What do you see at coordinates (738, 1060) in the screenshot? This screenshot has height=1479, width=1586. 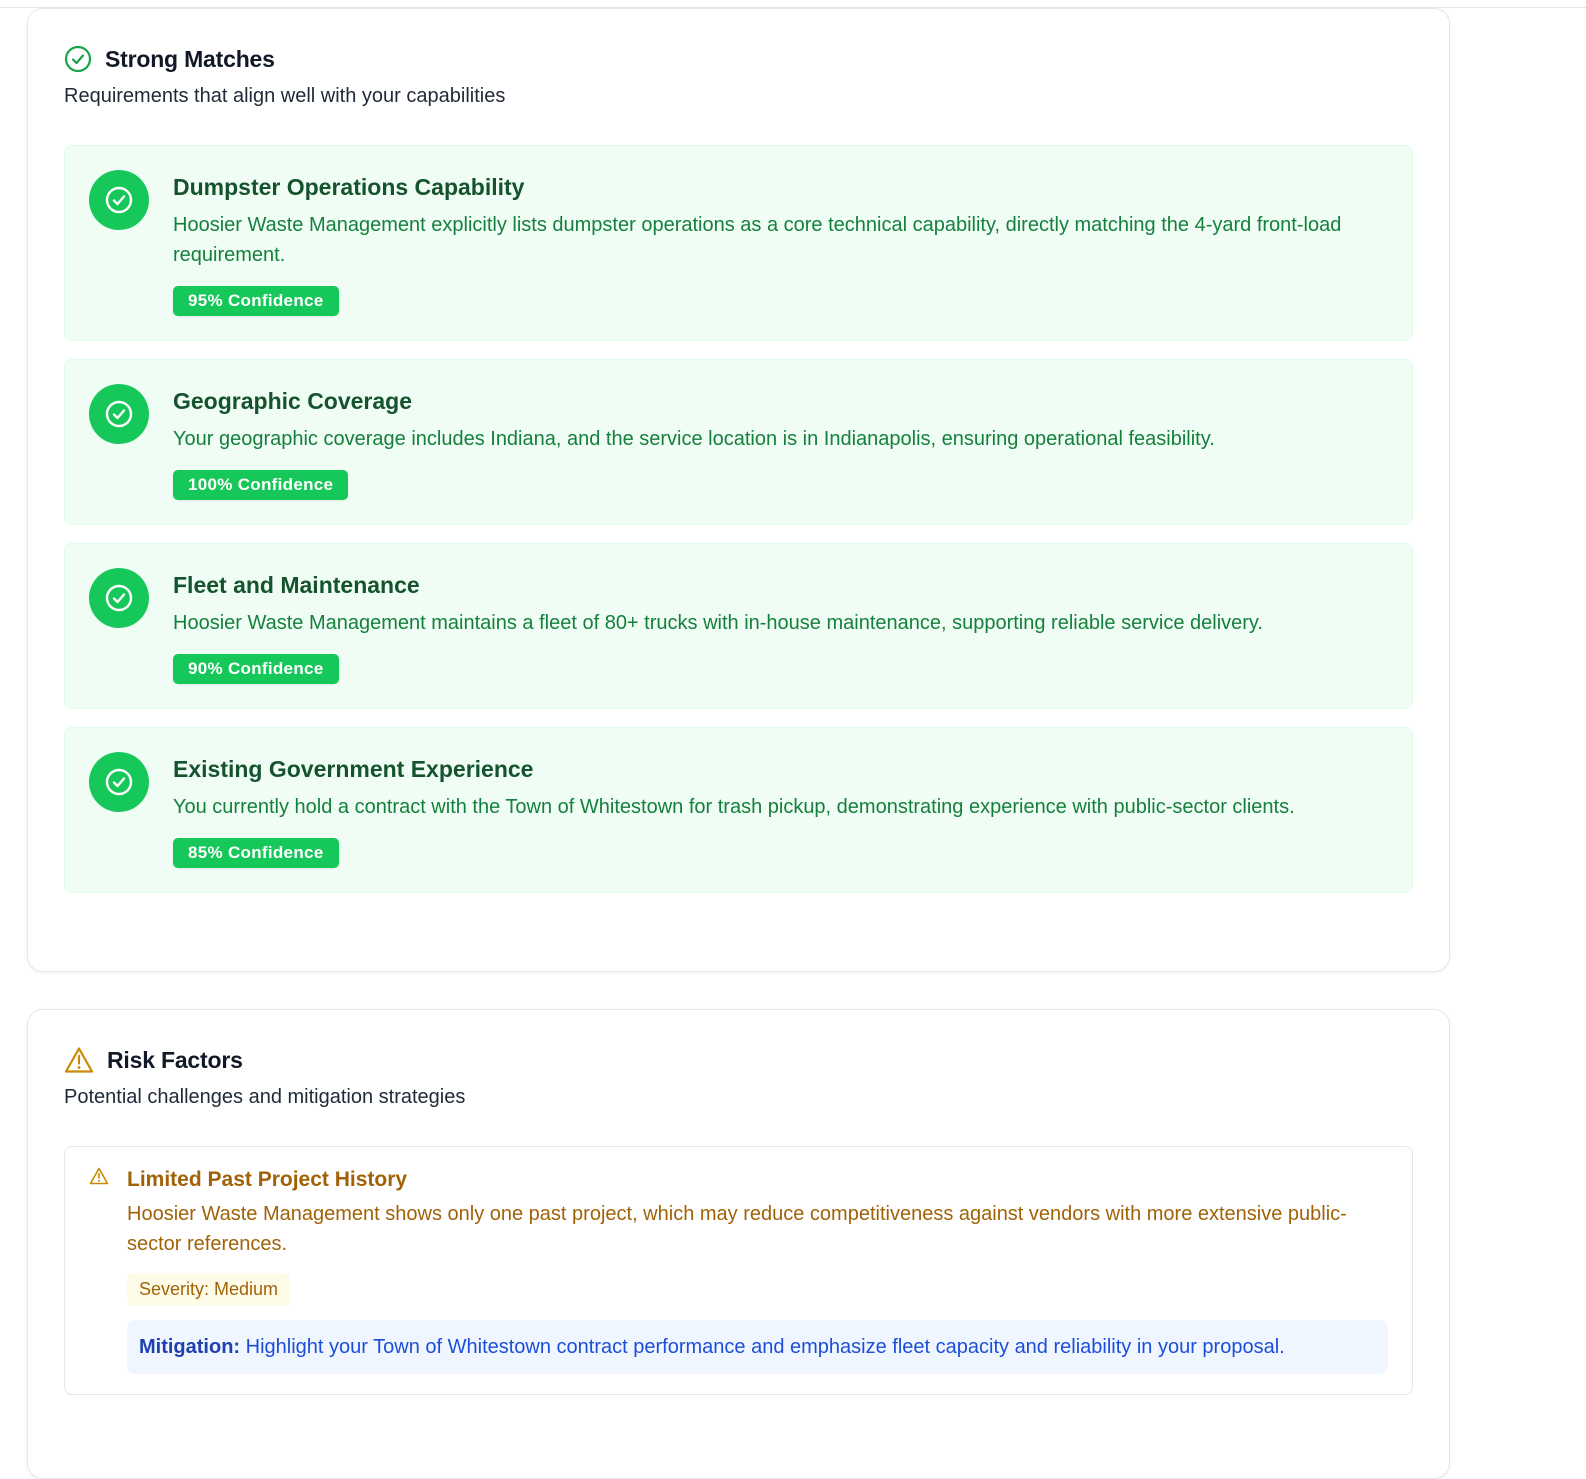 I see `risk-factors-header: Risk Factors` at bounding box center [738, 1060].